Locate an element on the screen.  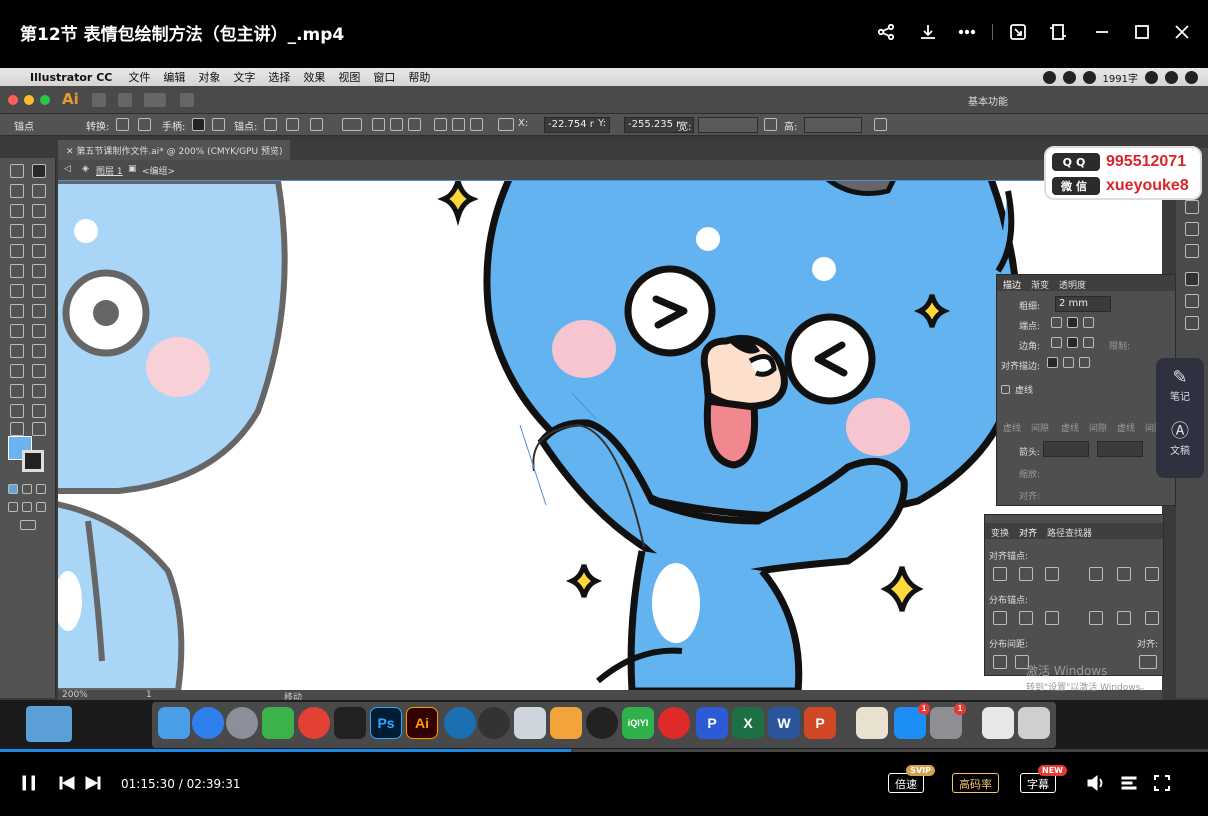
screen-mode-icon is located at coordinates (28, 525).